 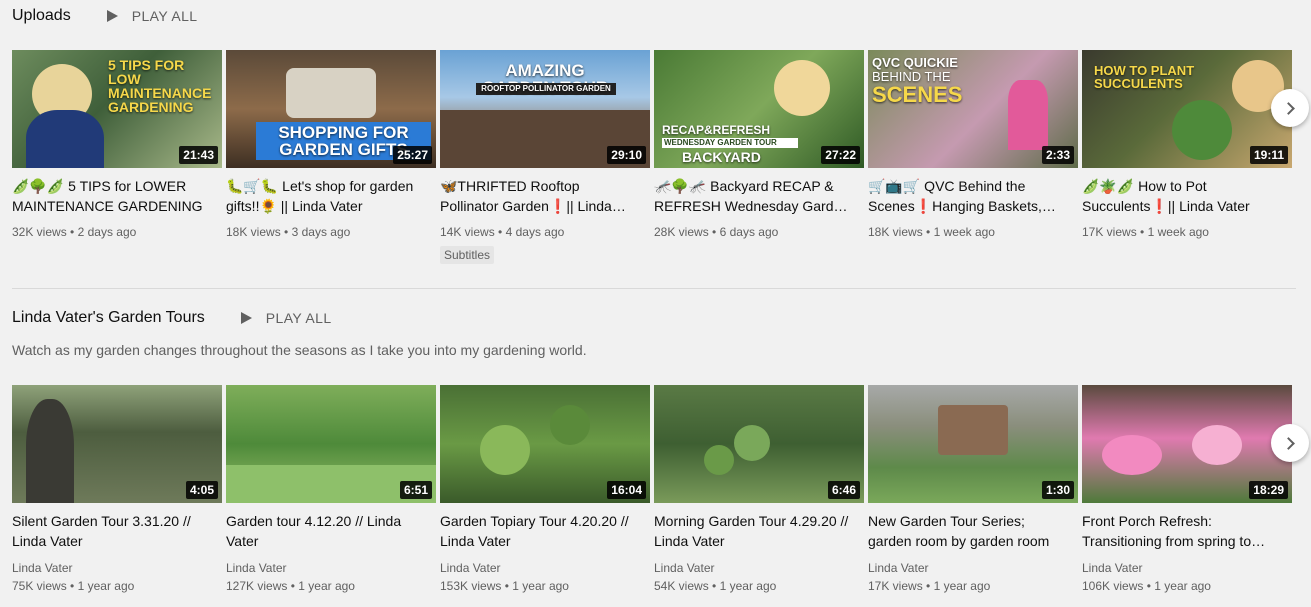 What do you see at coordinates (626, 155) in the screenshot?
I see `video-duration: 29:10` at bounding box center [626, 155].